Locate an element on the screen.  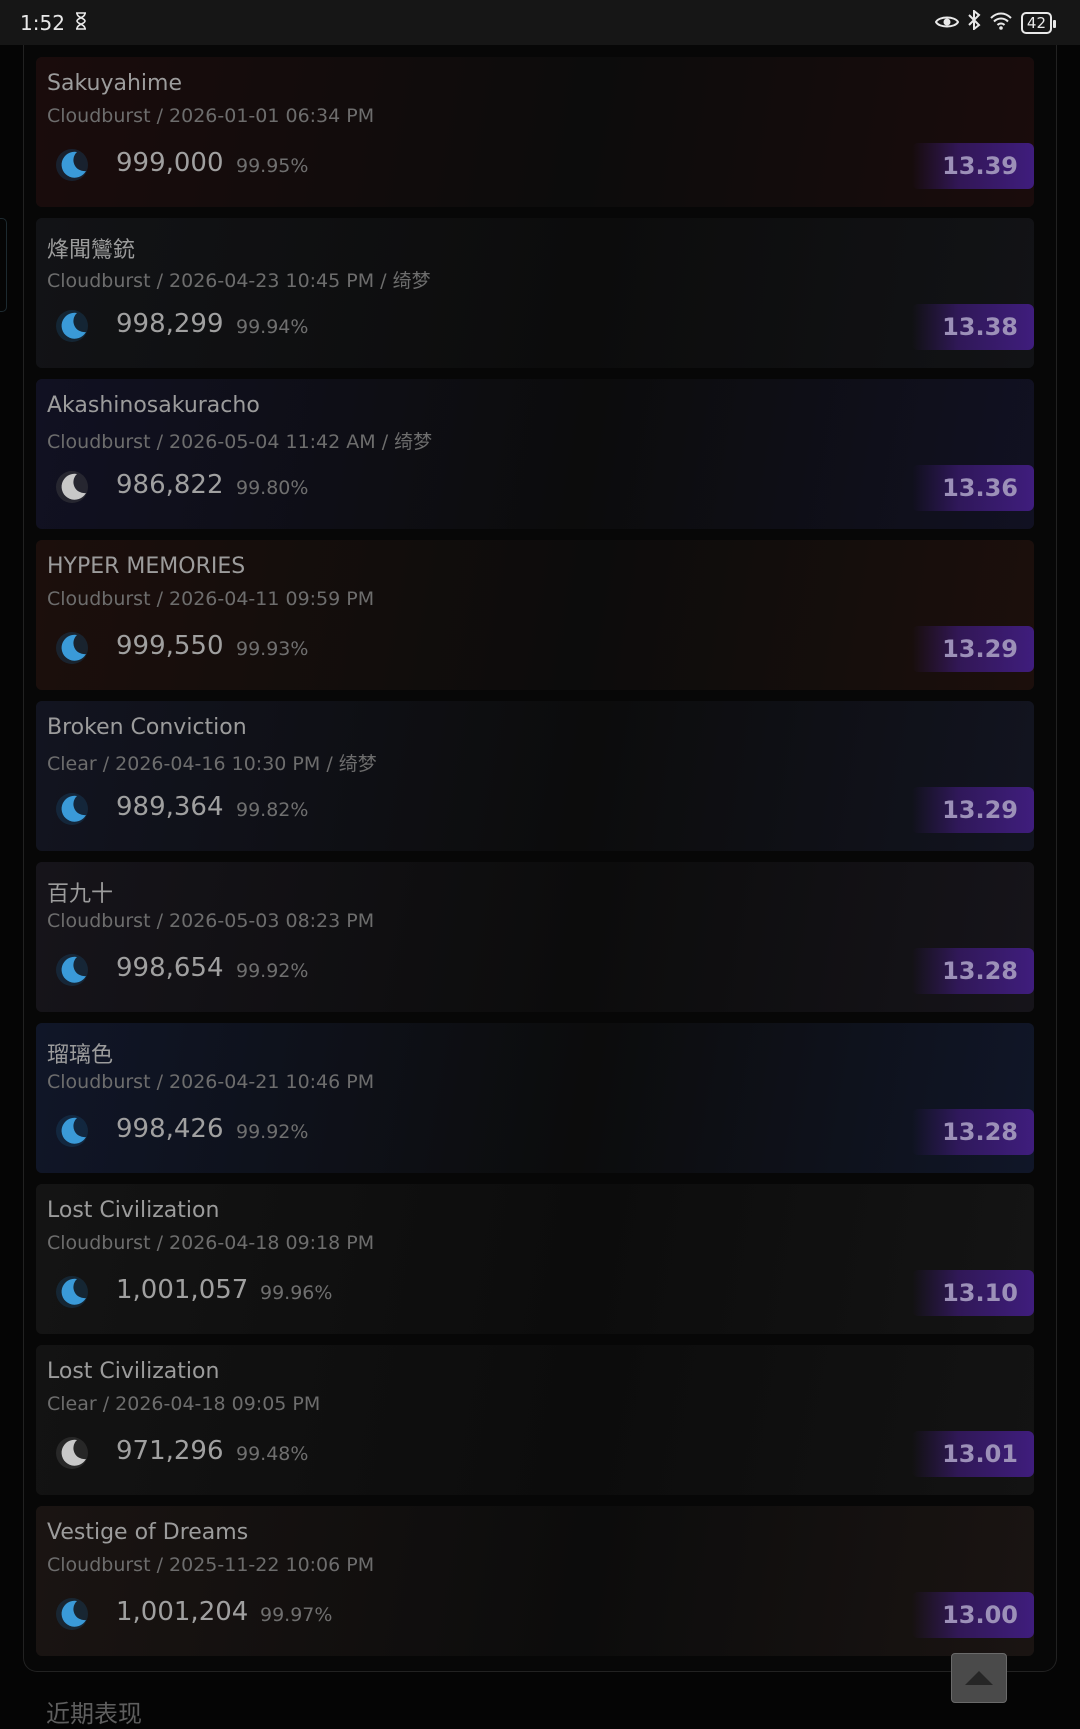
song-title: HYPER MEMORIES is located at coordinates (146, 566).